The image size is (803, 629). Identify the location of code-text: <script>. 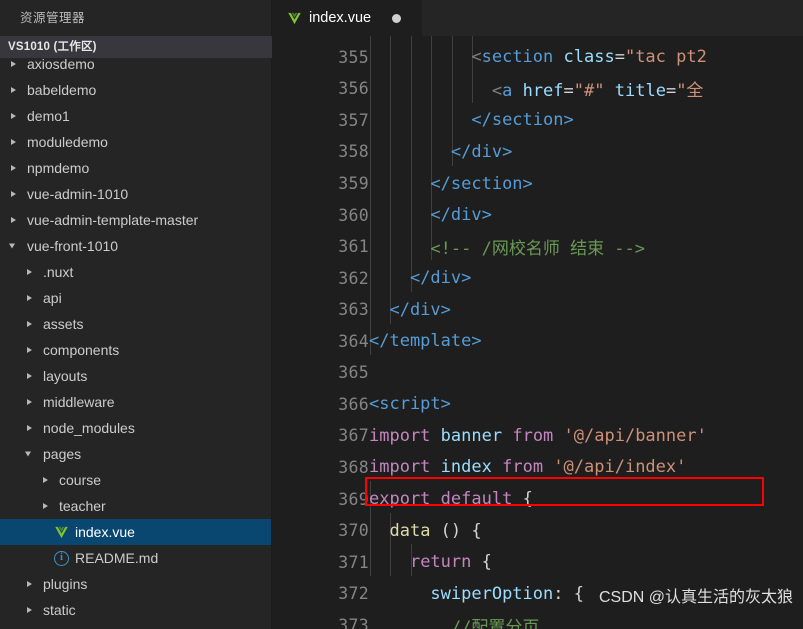
(410, 404).